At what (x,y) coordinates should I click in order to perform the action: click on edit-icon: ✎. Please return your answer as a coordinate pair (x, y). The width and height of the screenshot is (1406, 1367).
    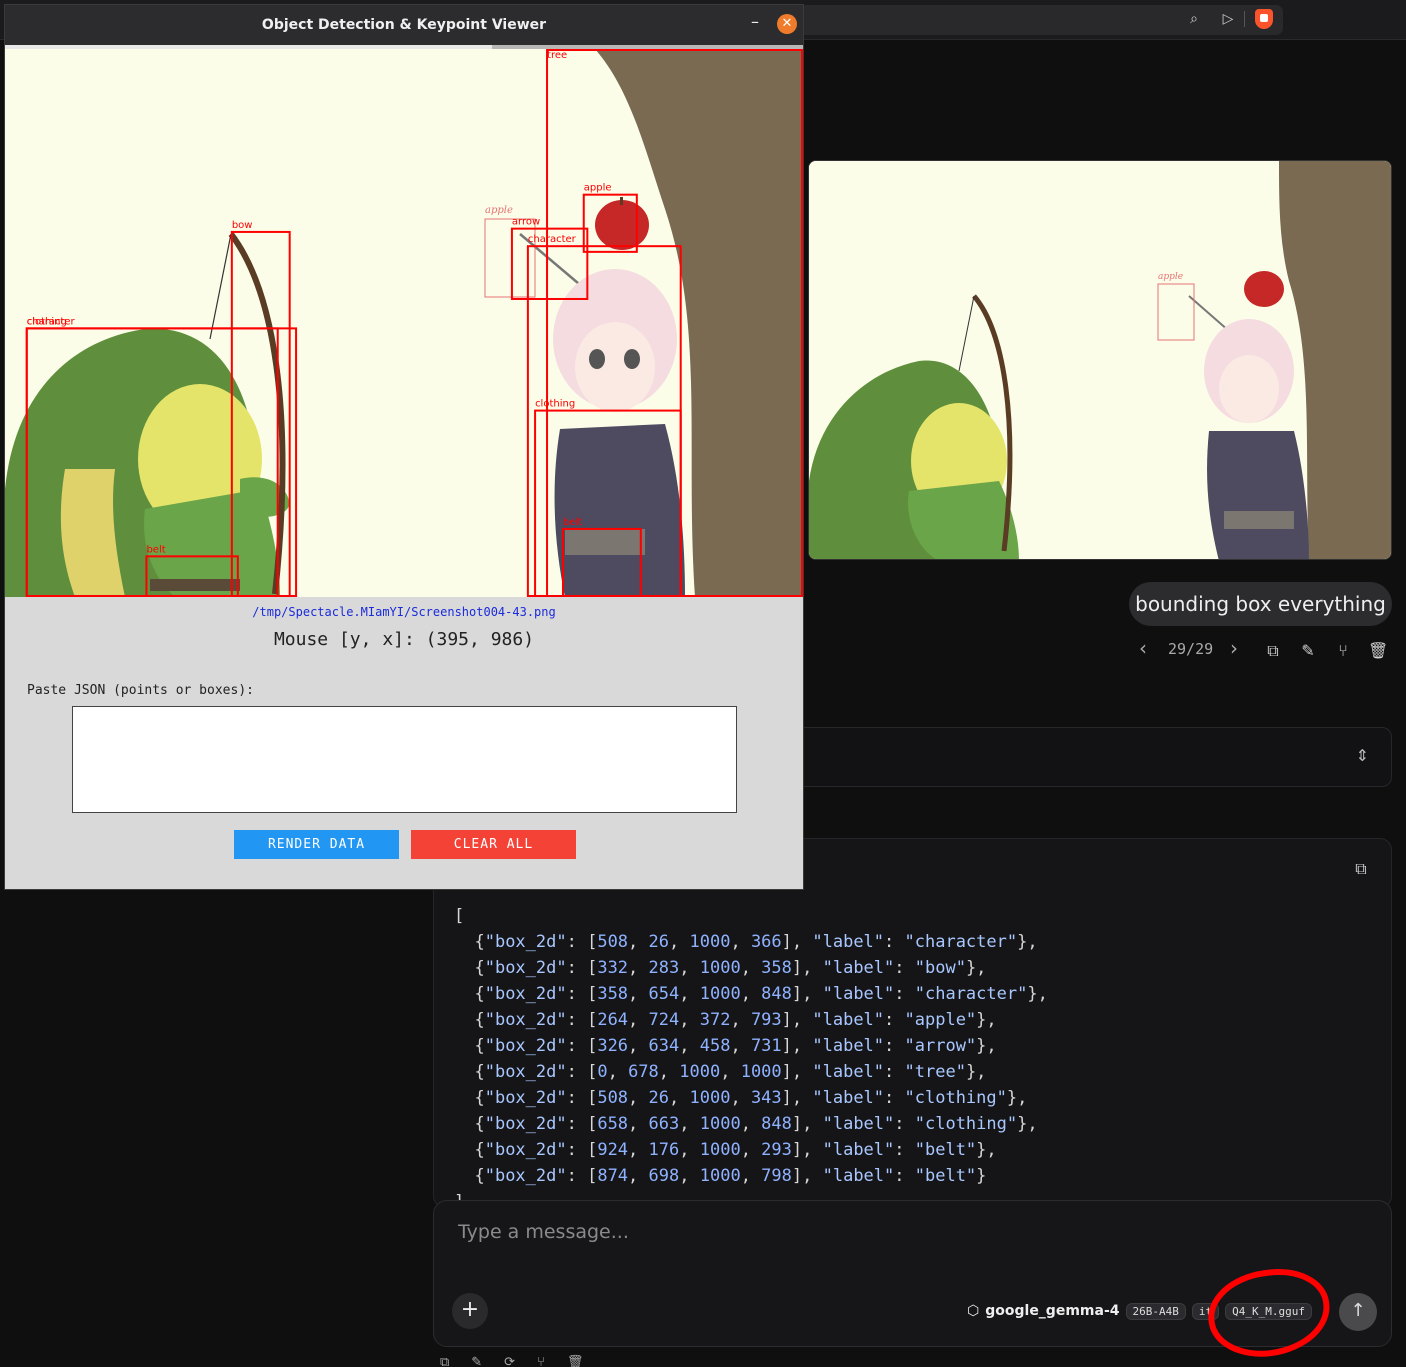
    Looking at the image, I should click on (1308, 651).